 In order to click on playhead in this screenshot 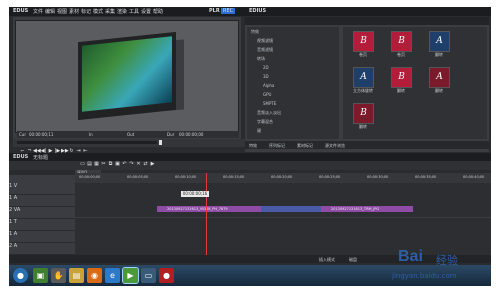, I will do `click(206, 217)`.